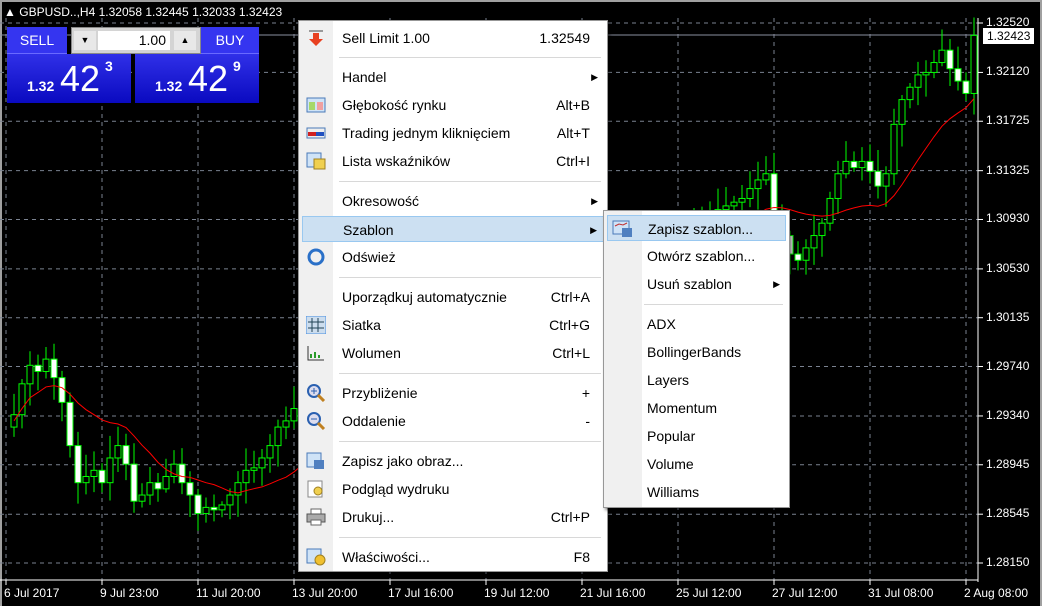 This screenshot has width=1042, height=606. Describe the element at coordinates (453, 105) in the screenshot. I see `menu-item-głębokość-rynku: Głębokość rynku Alt+B` at that location.